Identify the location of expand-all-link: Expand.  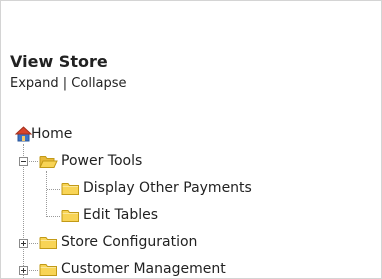
(34, 83).